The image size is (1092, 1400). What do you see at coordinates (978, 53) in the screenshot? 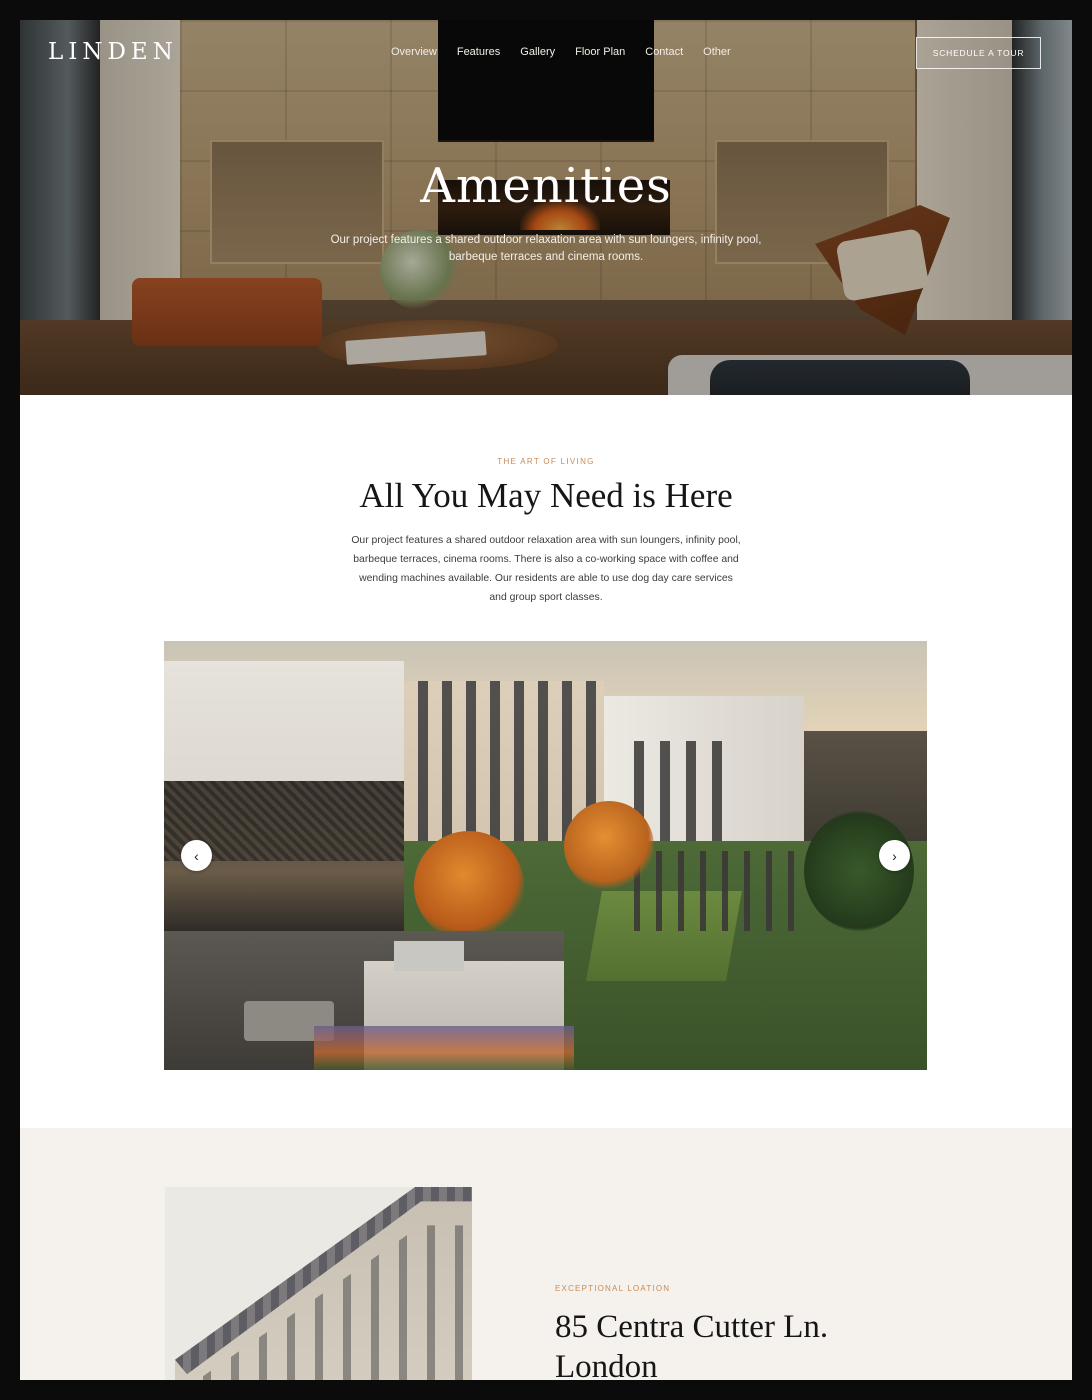
I see `schedule-tour-button: SCHEDULE A TOUR` at bounding box center [978, 53].